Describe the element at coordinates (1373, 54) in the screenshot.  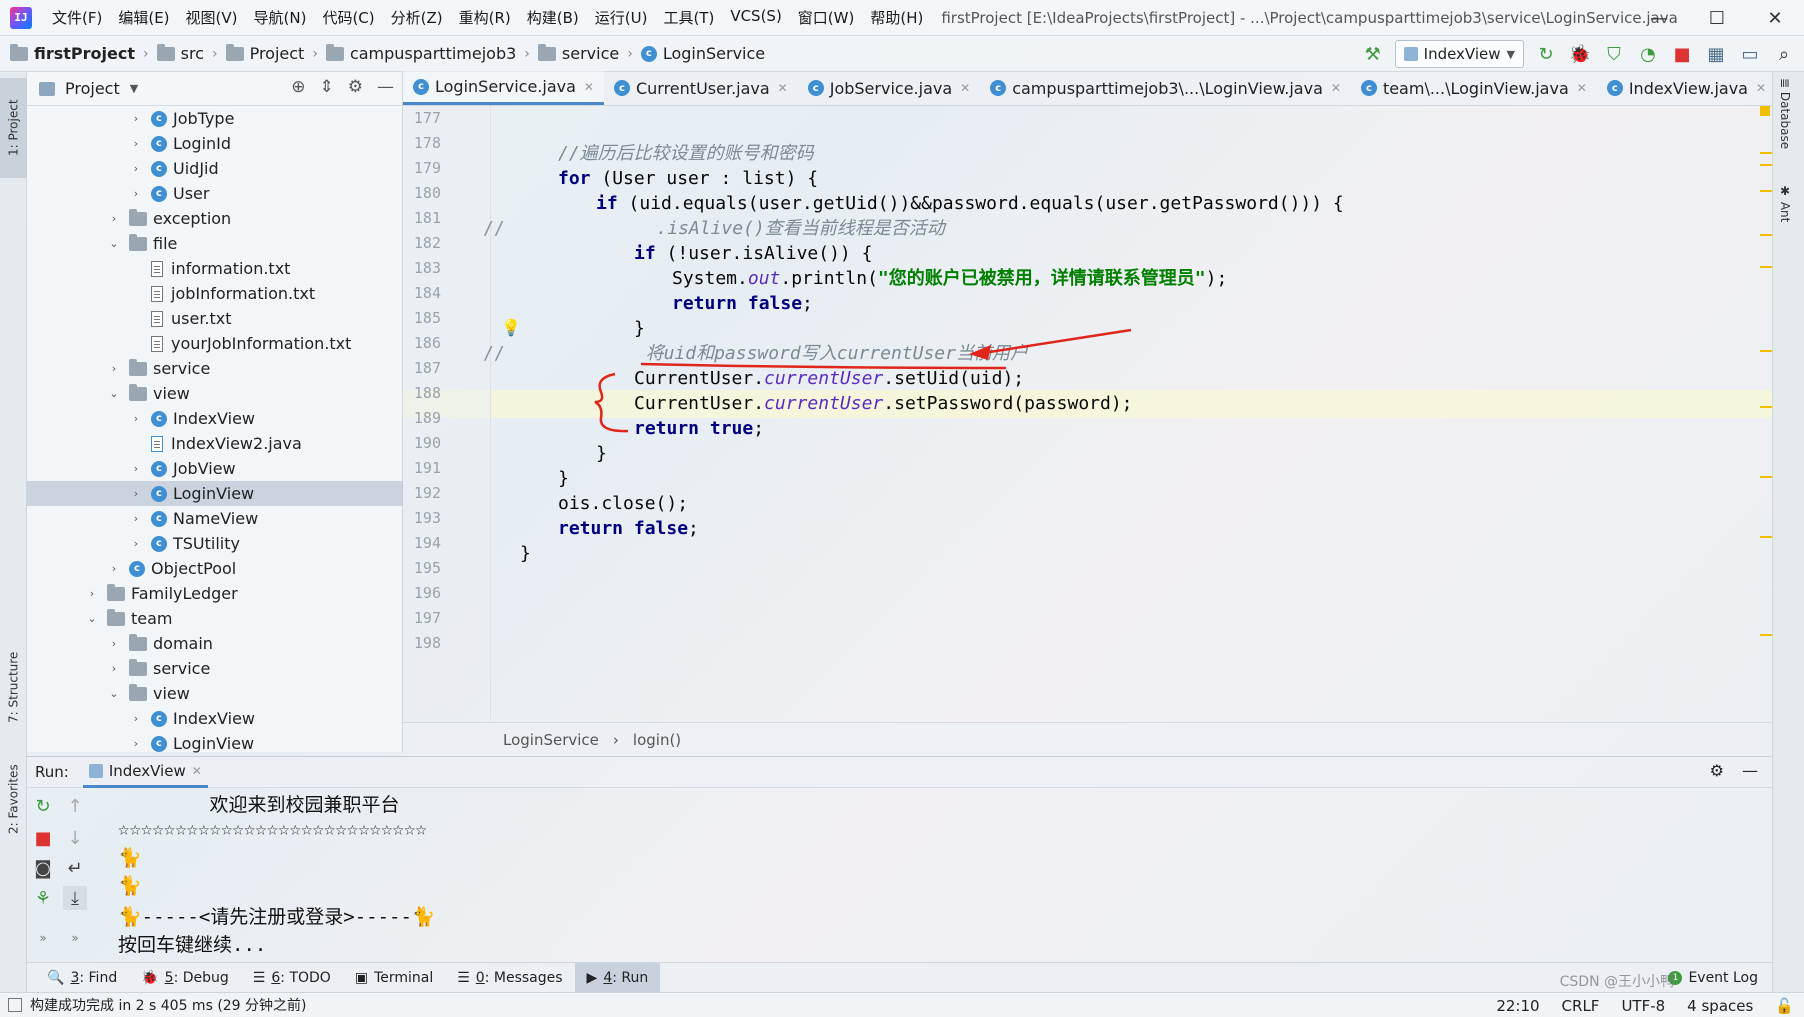
I see `build-hammer-icon: ⚒` at that location.